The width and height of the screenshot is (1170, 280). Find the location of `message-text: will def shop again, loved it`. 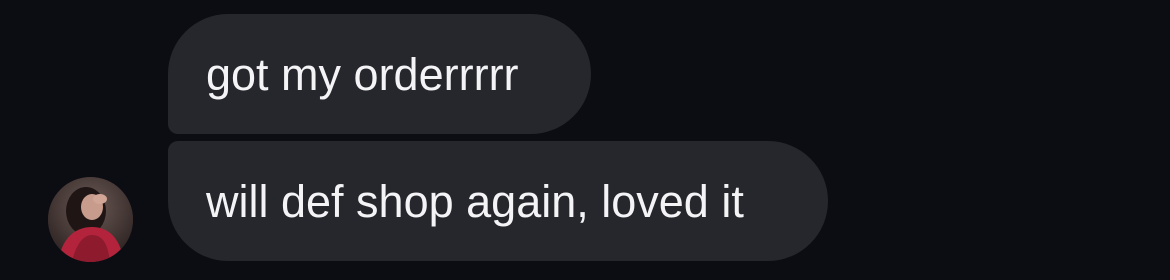

message-text: will def shop again, loved it is located at coordinates (475, 201).